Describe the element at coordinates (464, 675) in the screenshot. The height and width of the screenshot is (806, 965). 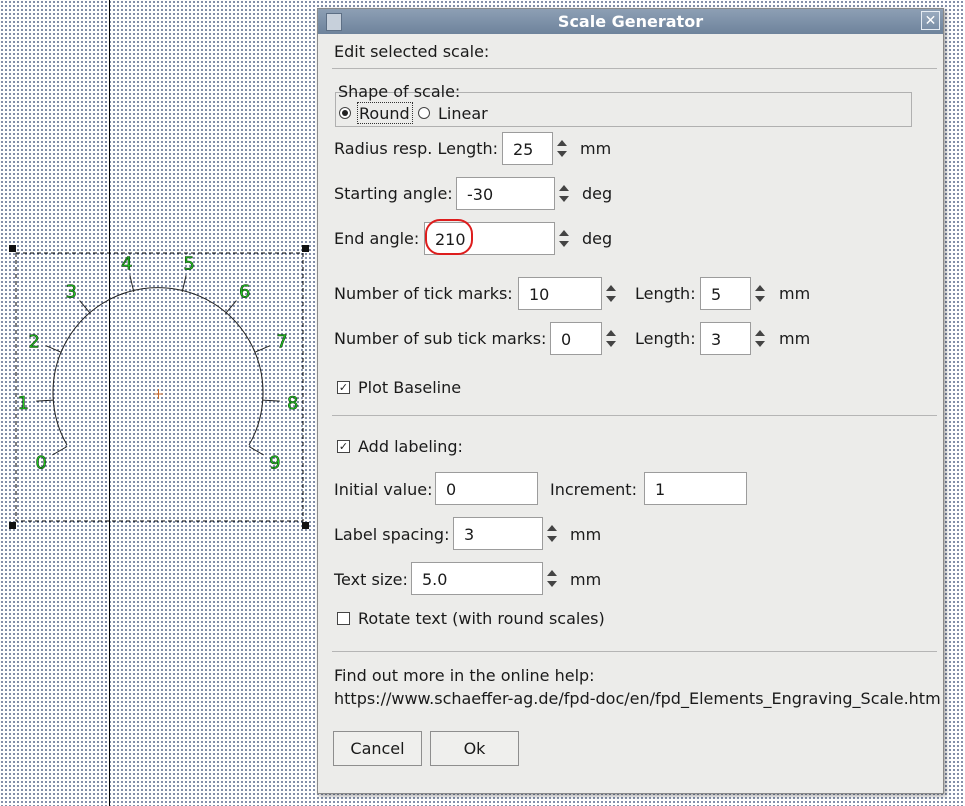
I see `help-text: Find out more in the online help:` at that location.